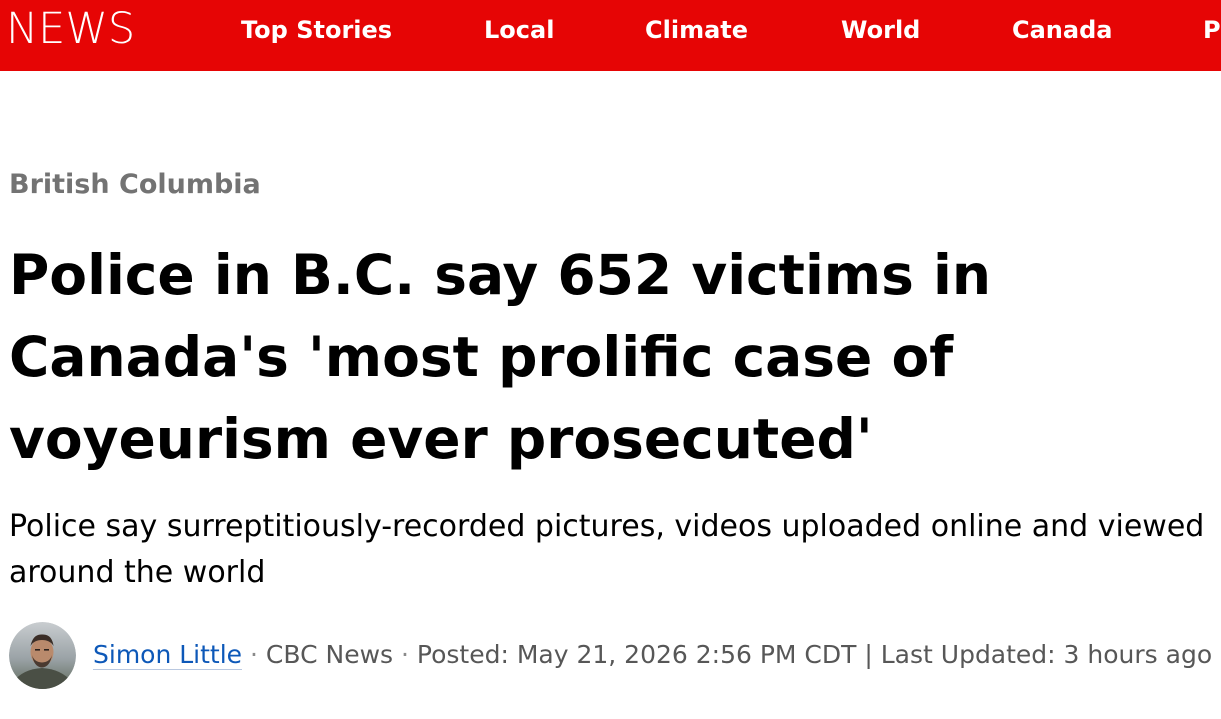  I want to click on author-avatar-photo, so click(42, 655).